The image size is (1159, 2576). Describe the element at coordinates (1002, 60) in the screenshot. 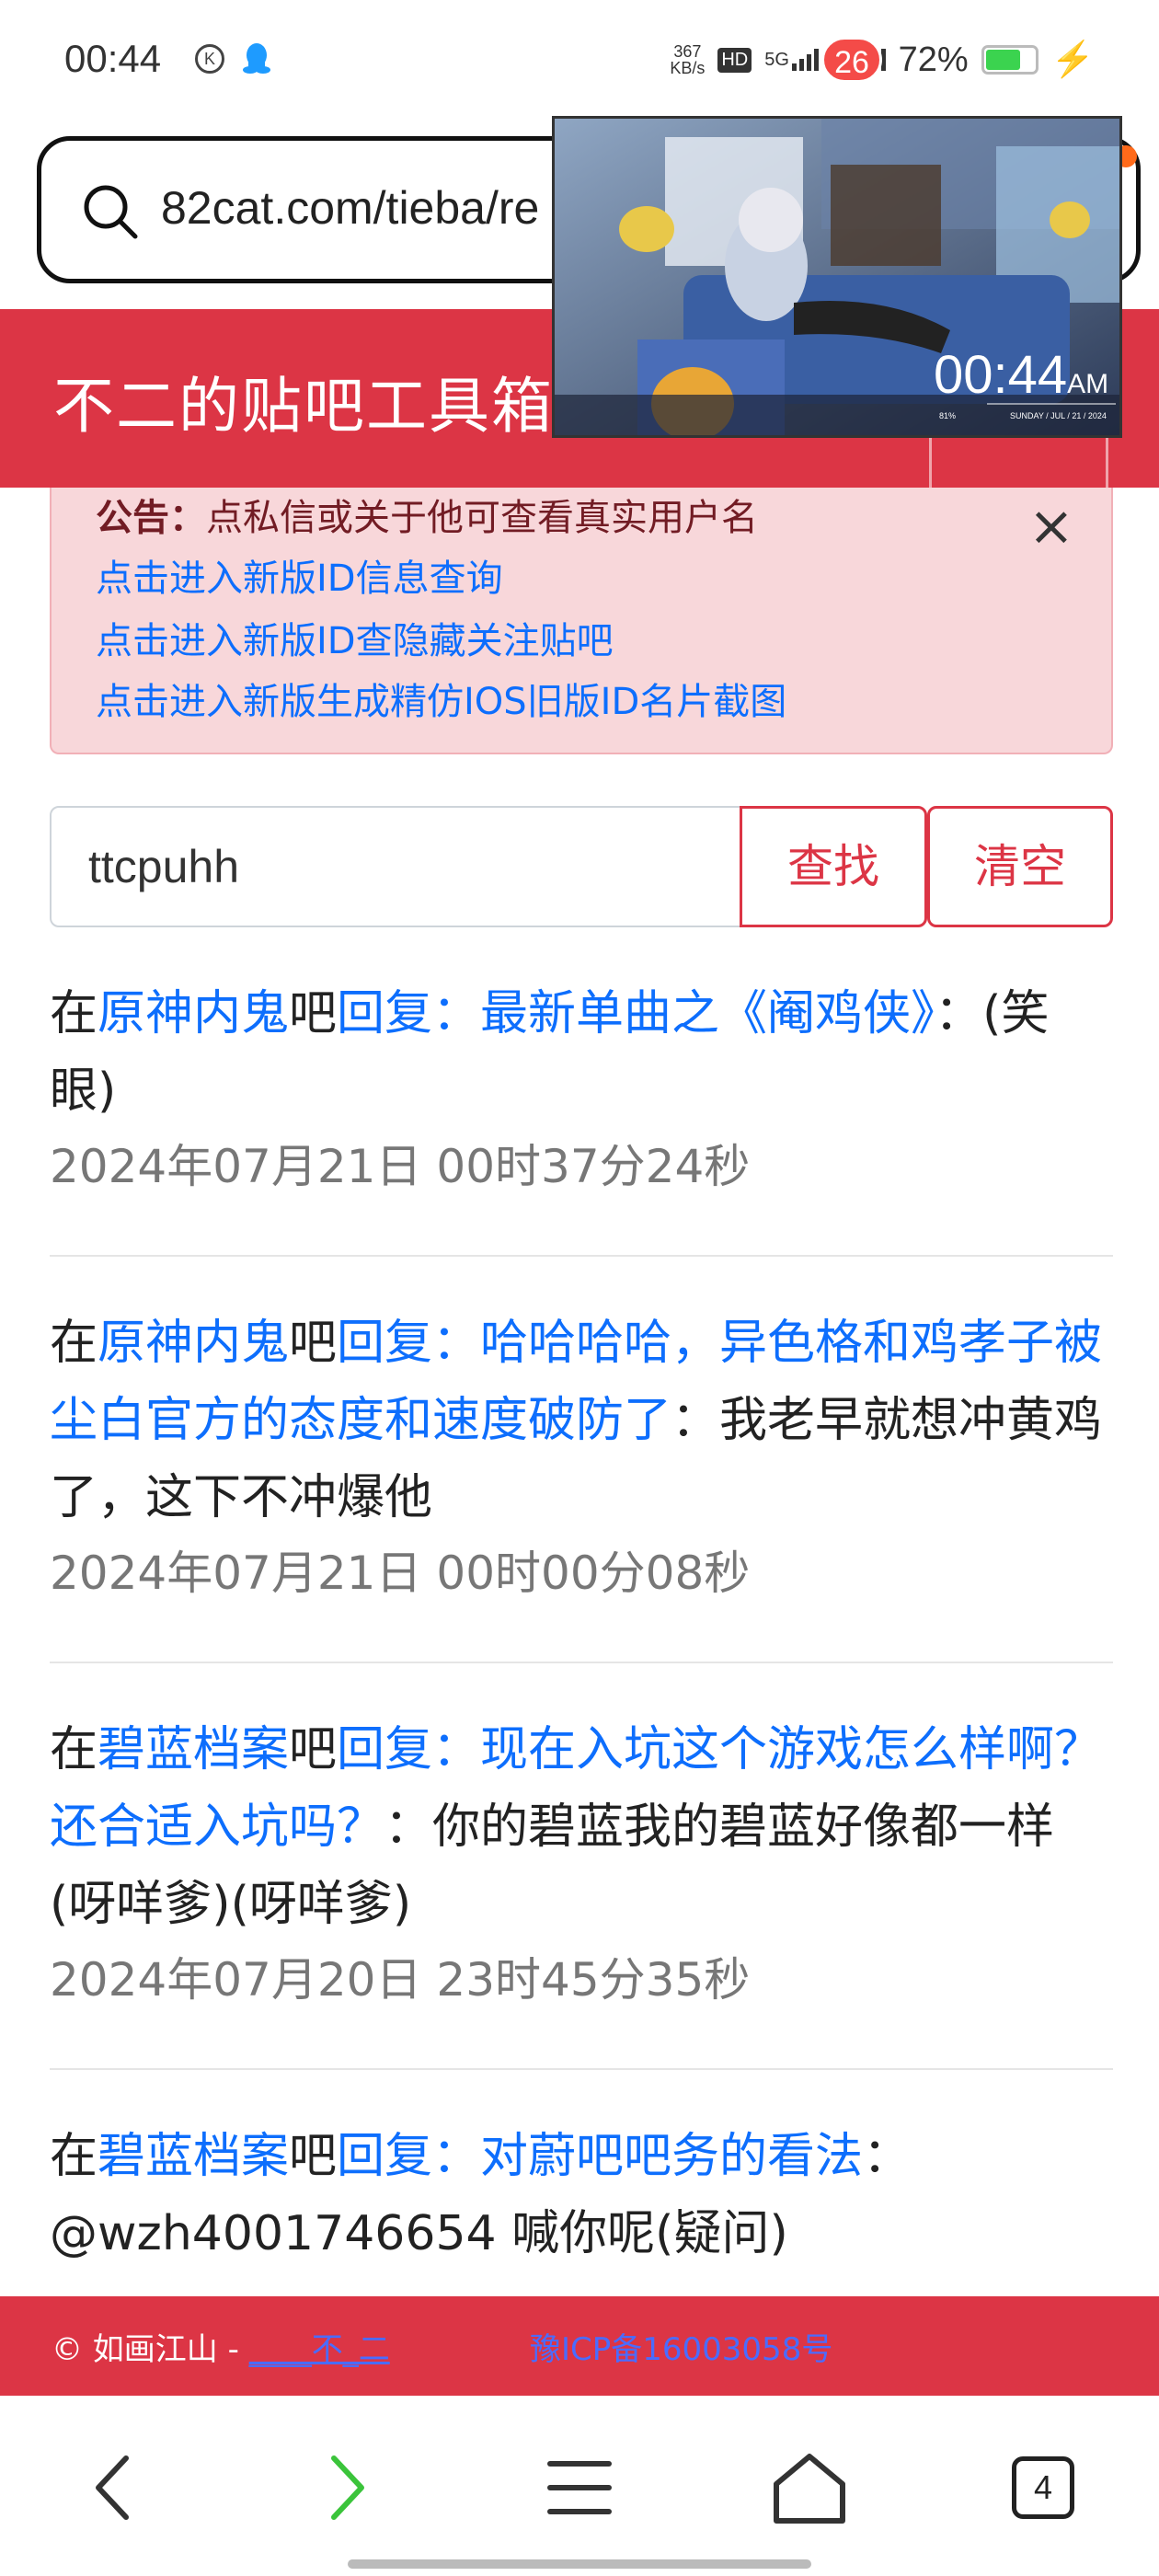

I see `battery-fill` at that location.